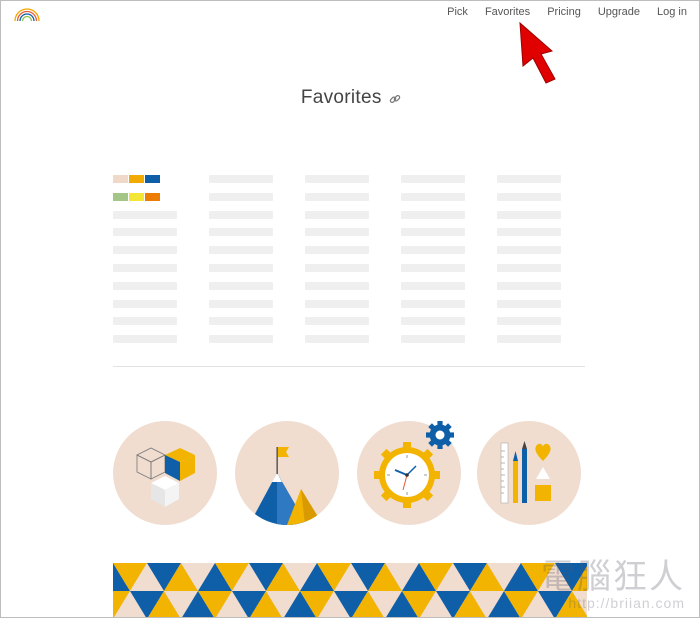 Image resolution: width=700 pixels, height=618 pixels. Describe the element at coordinates (27, 13) in the screenshot. I see `rainbow-logo-icon` at that location.